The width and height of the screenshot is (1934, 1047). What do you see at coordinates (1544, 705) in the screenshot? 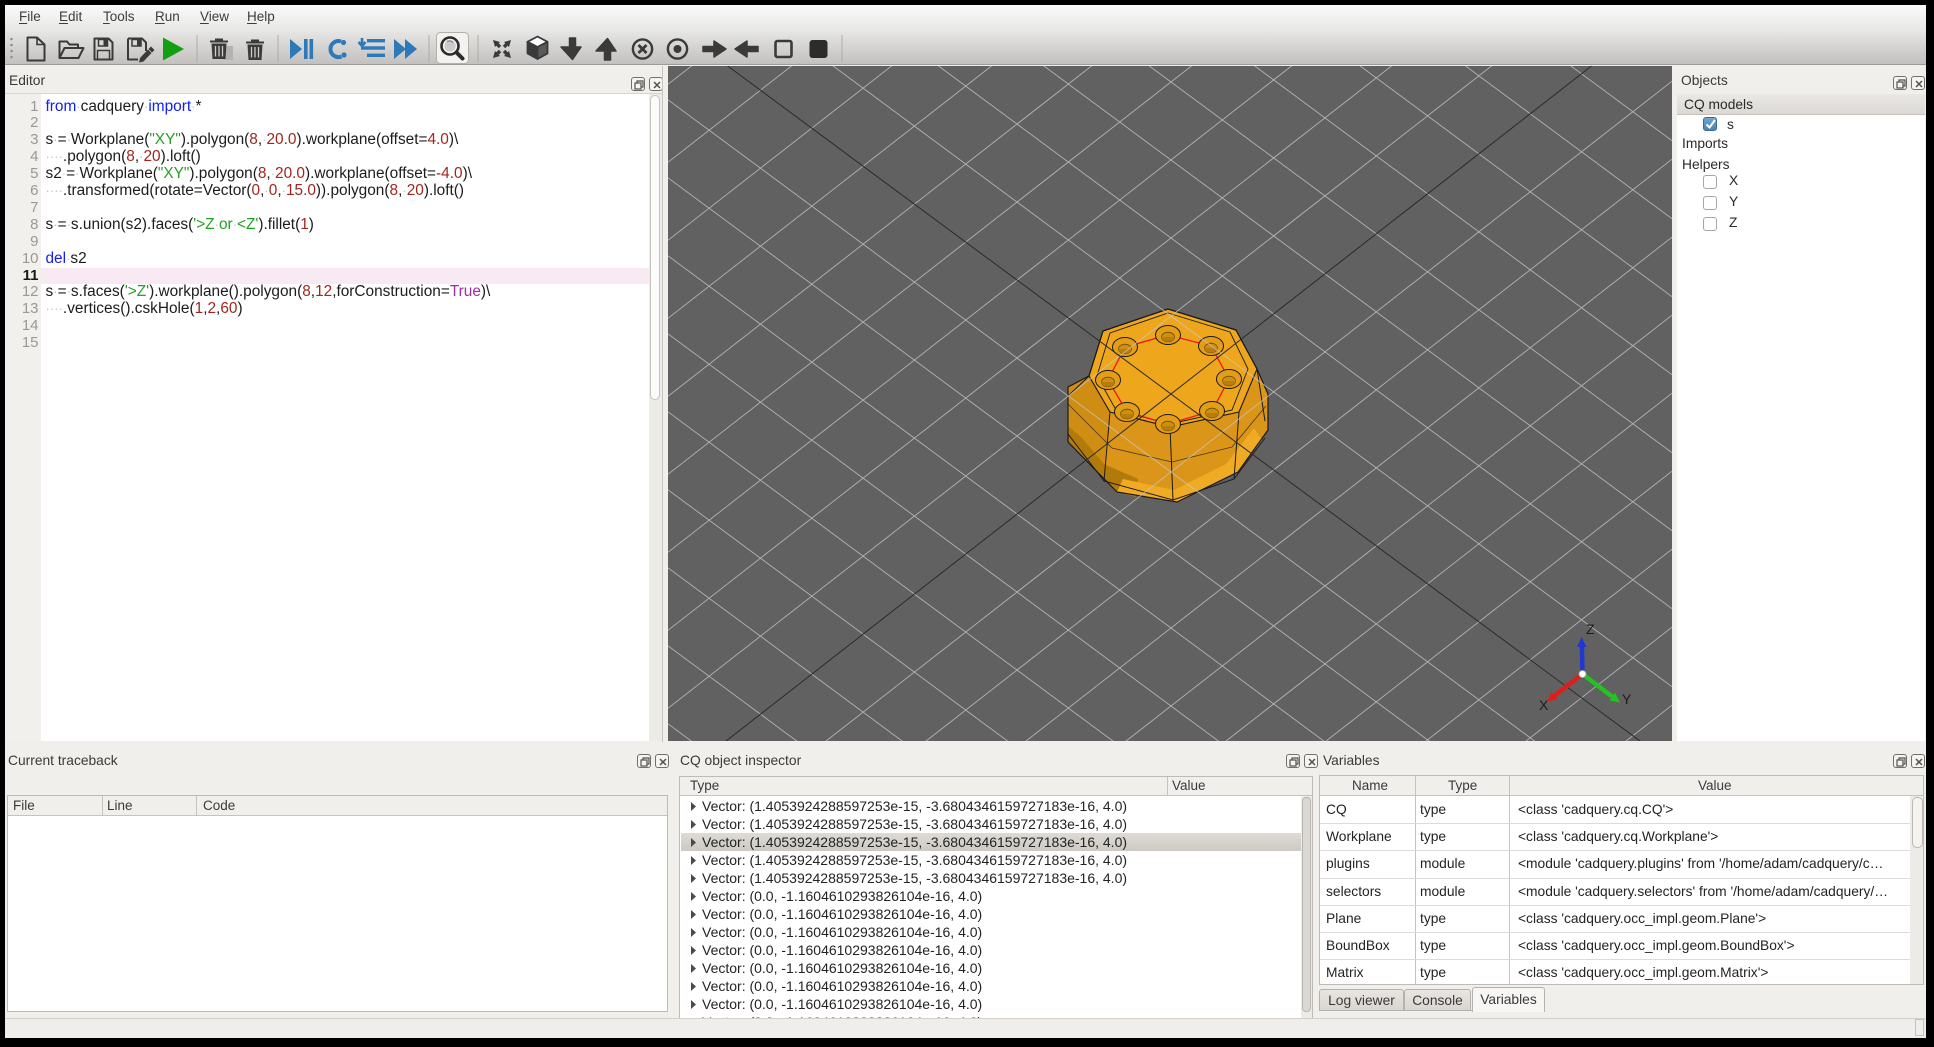
I see `svg-text: X` at bounding box center [1544, 705].